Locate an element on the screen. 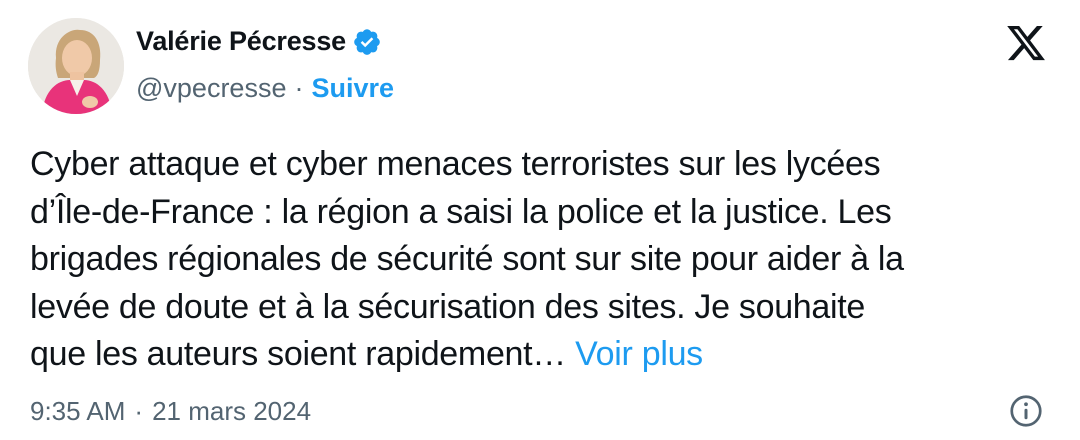 Image resolution: width=1080 pixels, height=440 pixels. read-more-link: Voir plus is located at coordinates (639, 354).